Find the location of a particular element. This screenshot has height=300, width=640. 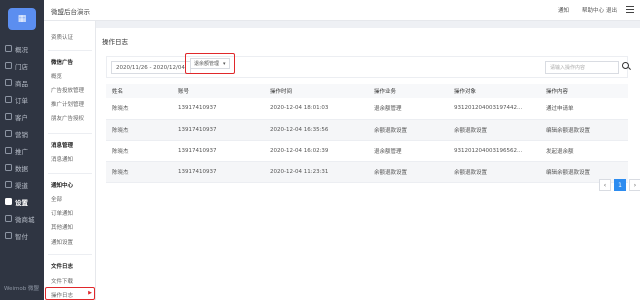

menu-icon is located at coordinates (630, 10).